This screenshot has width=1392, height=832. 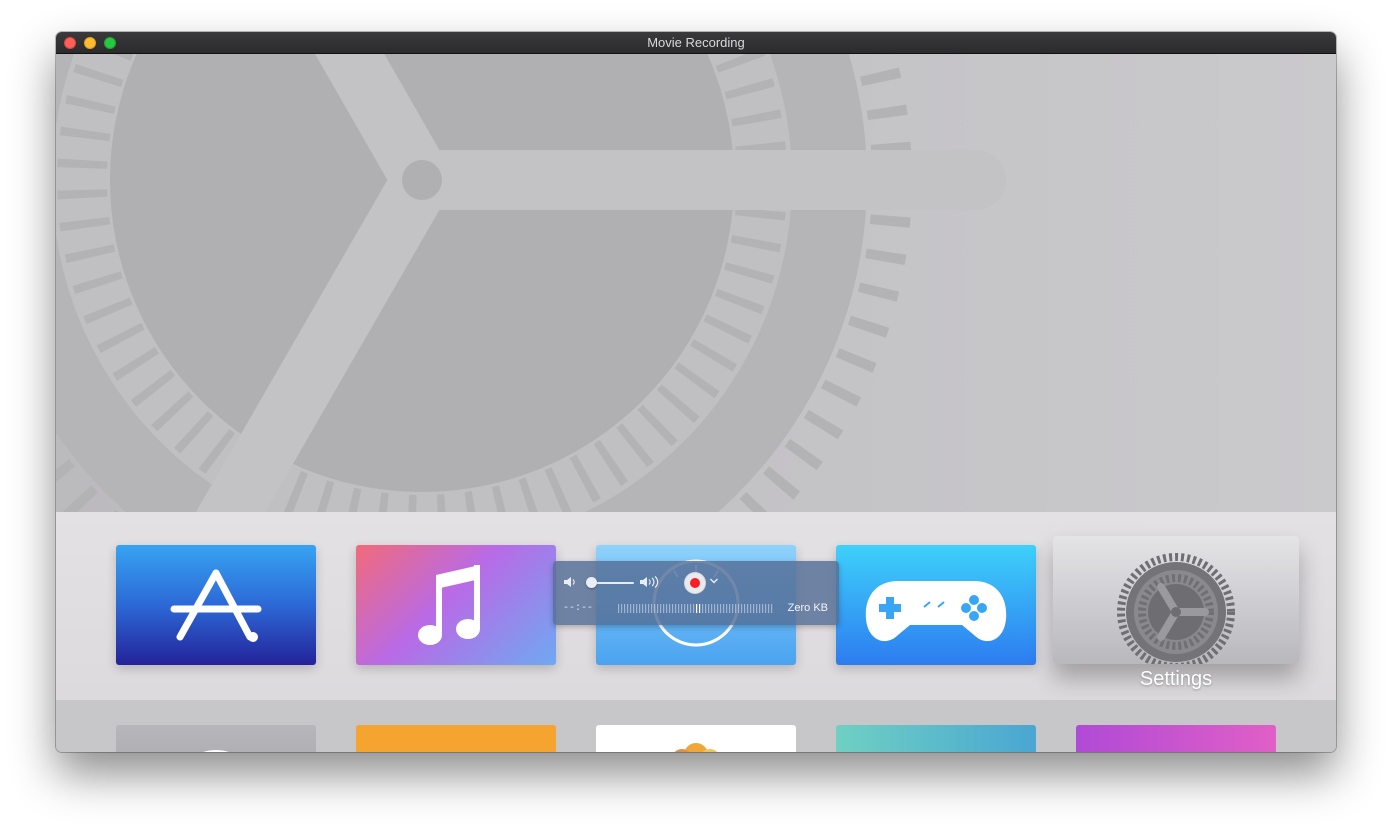 I want to click on gear-icon, so click(x=1176, y=612).